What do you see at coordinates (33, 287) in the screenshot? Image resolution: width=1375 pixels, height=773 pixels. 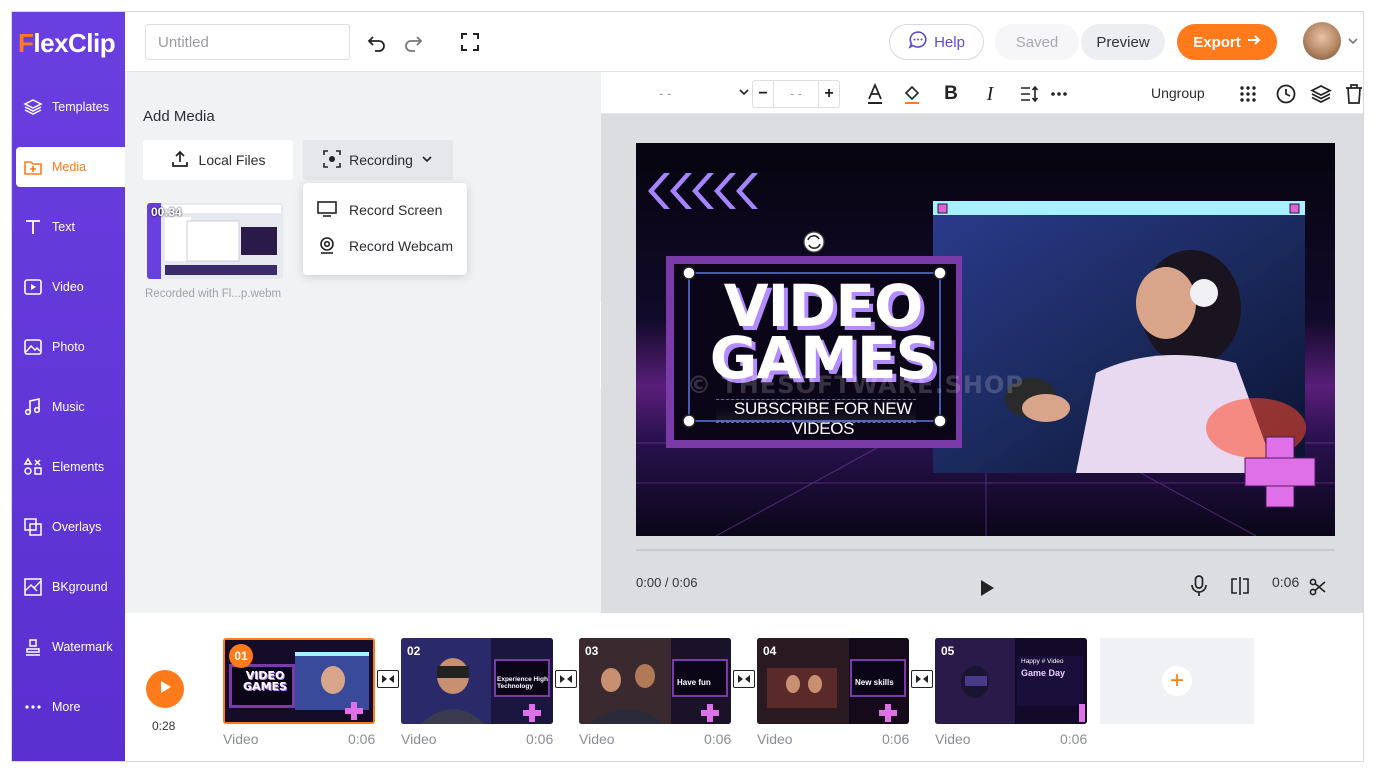 I see `video-icon` at bounding box center [33, 287].